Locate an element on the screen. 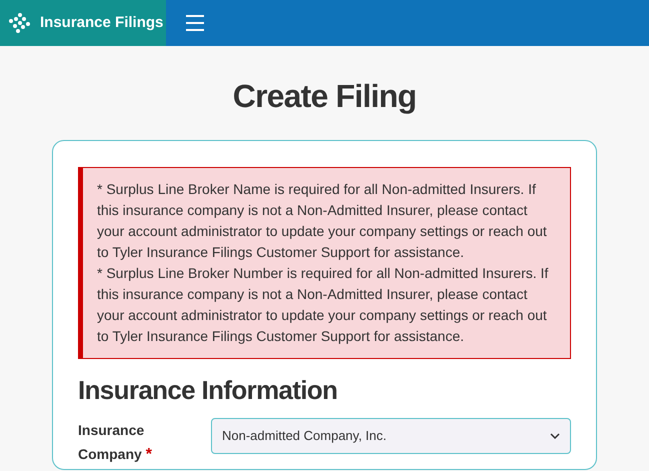  chevron-down-icon is located at coordinates (555, 436).